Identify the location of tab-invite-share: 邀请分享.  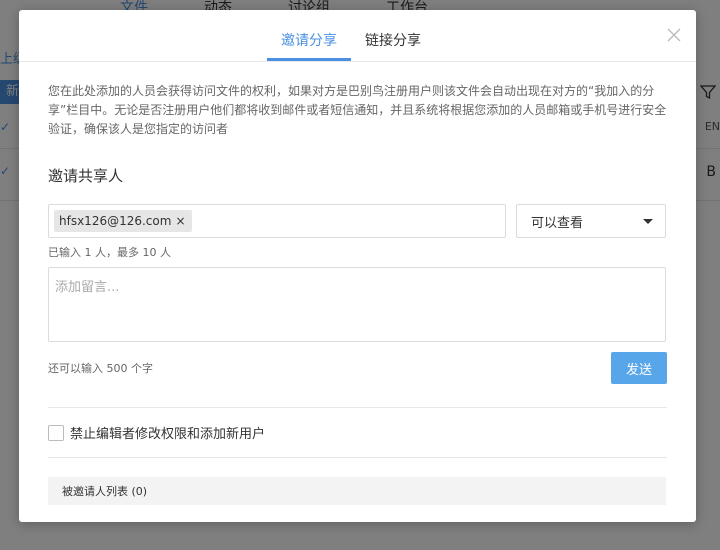
(309, 35).